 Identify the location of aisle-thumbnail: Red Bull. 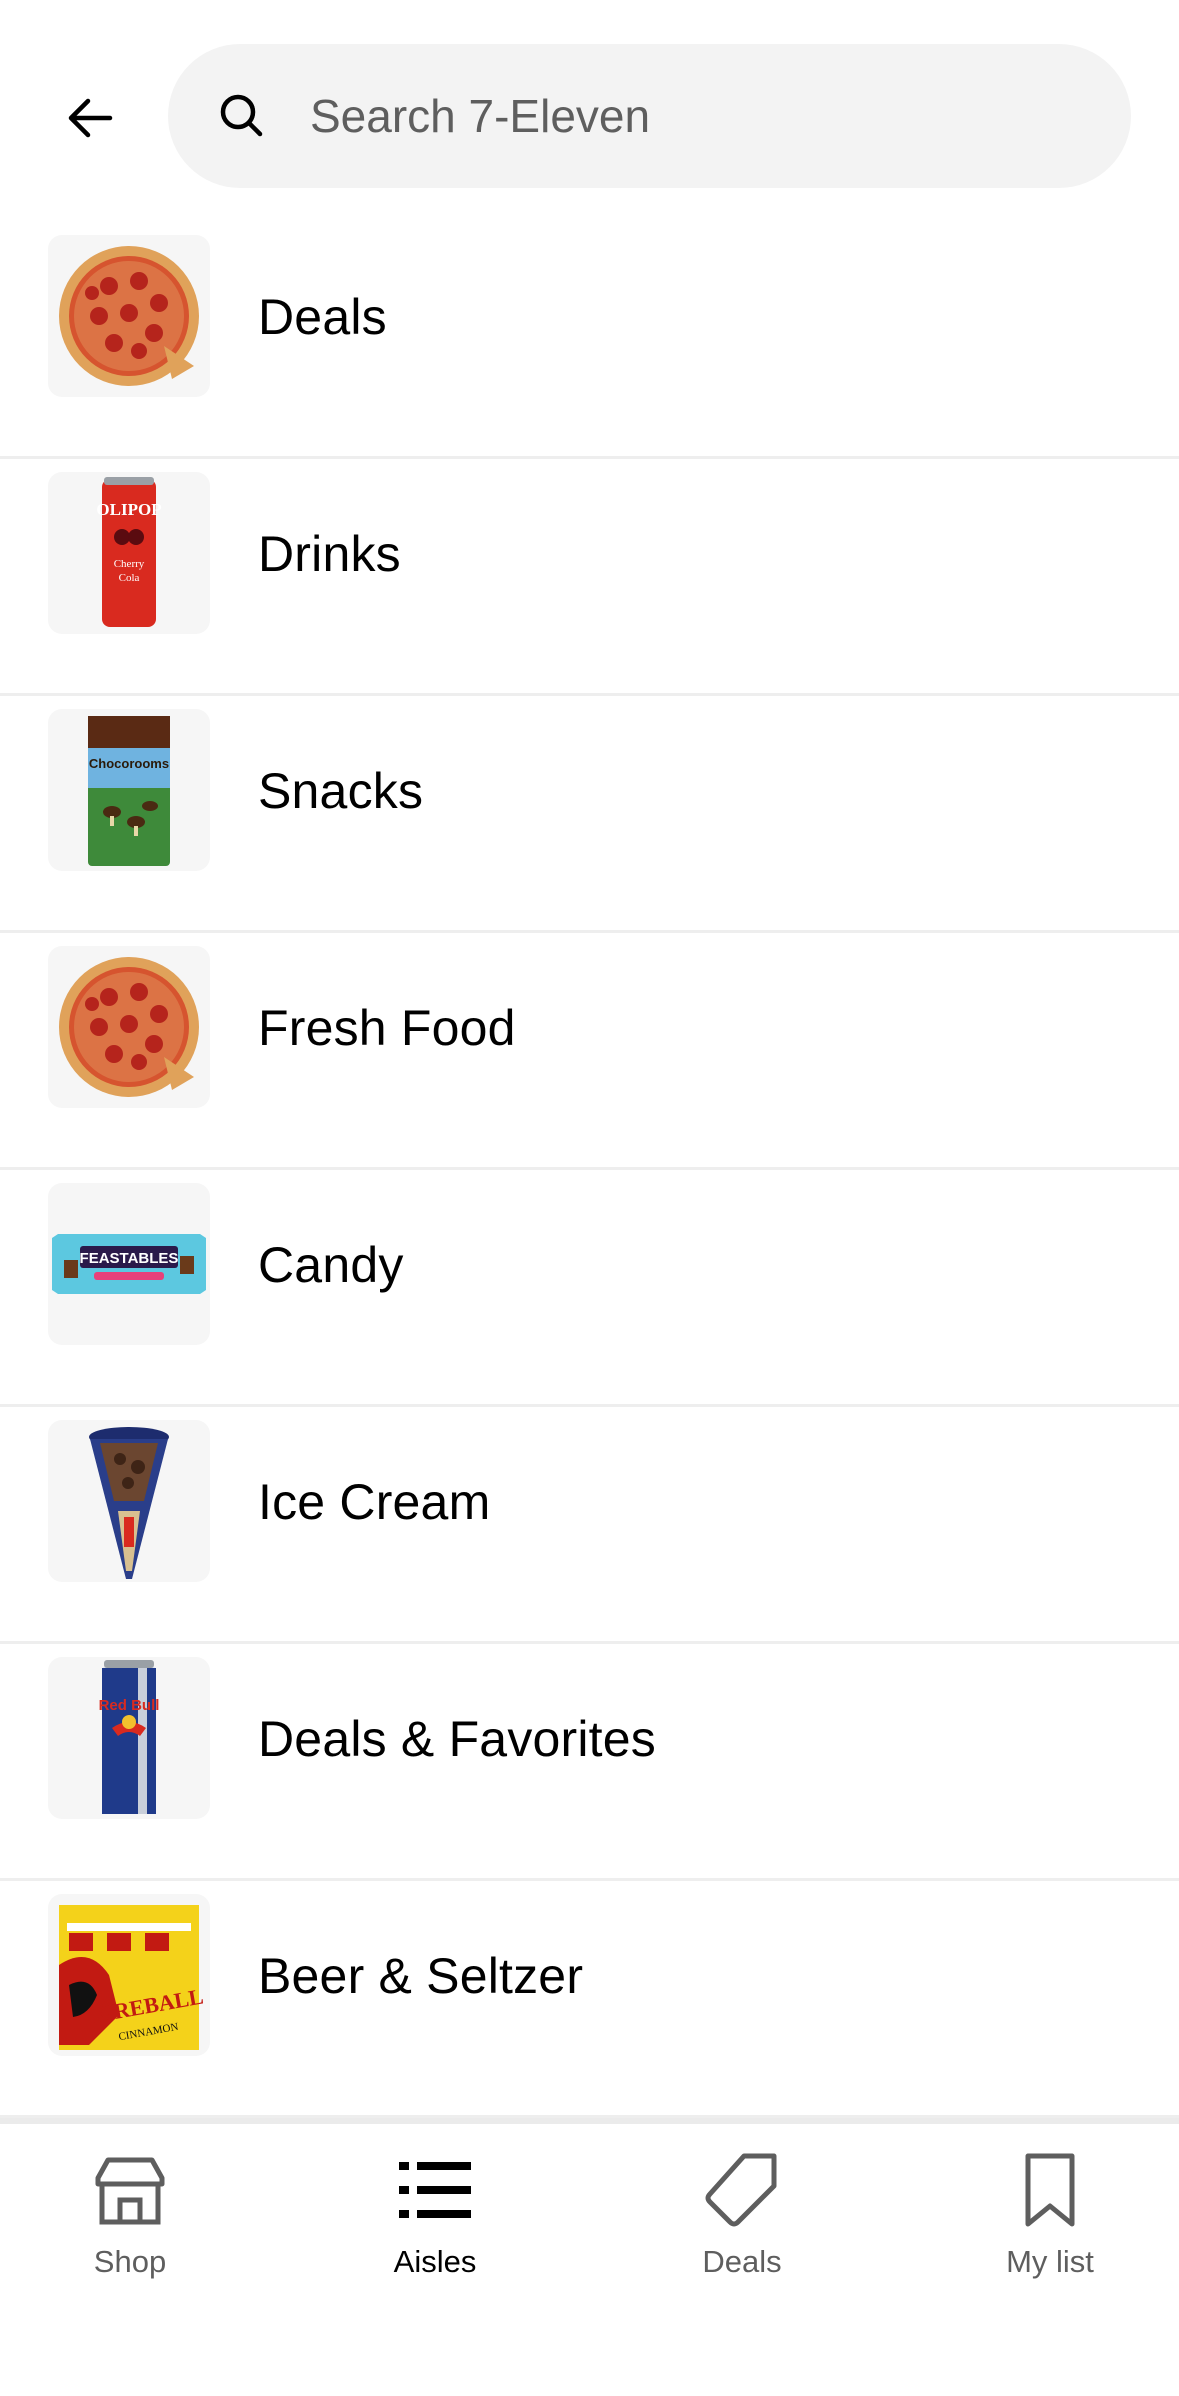
(129, 1738).